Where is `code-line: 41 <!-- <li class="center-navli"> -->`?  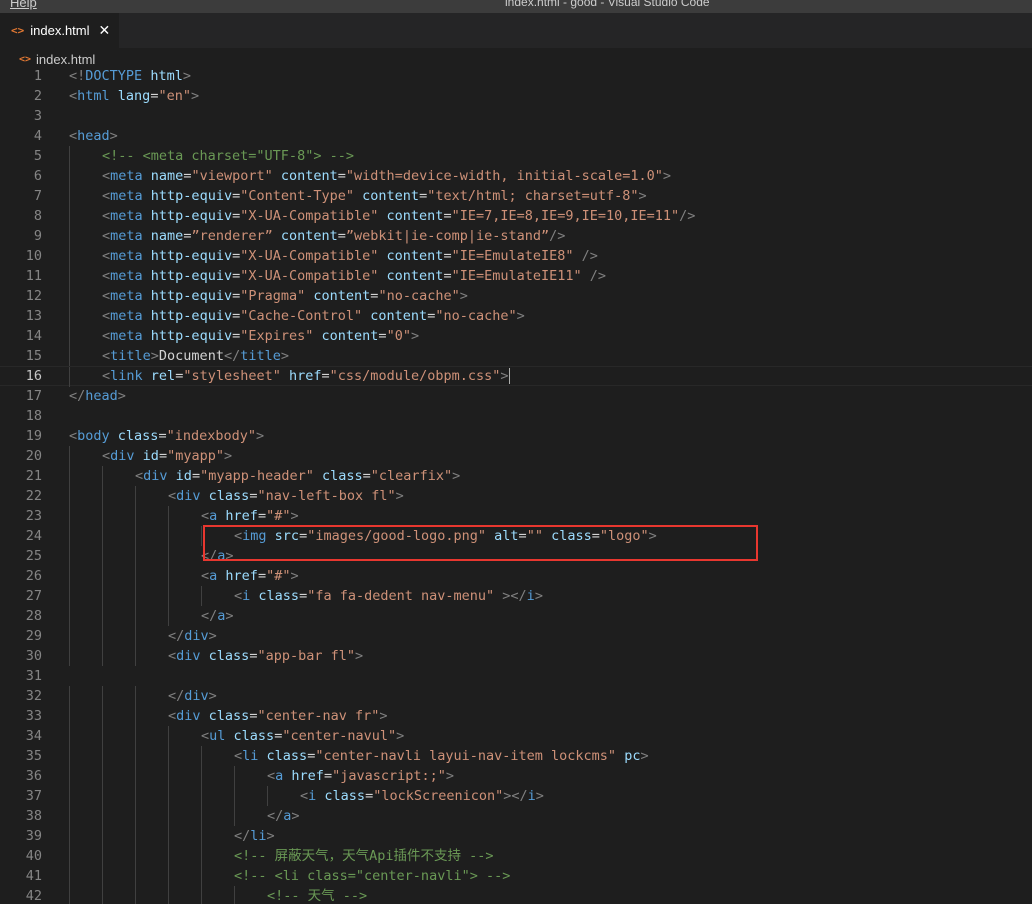 code-line: 41 <!-- <li class="center-navli"> --> is located at coordinates (516, 876).